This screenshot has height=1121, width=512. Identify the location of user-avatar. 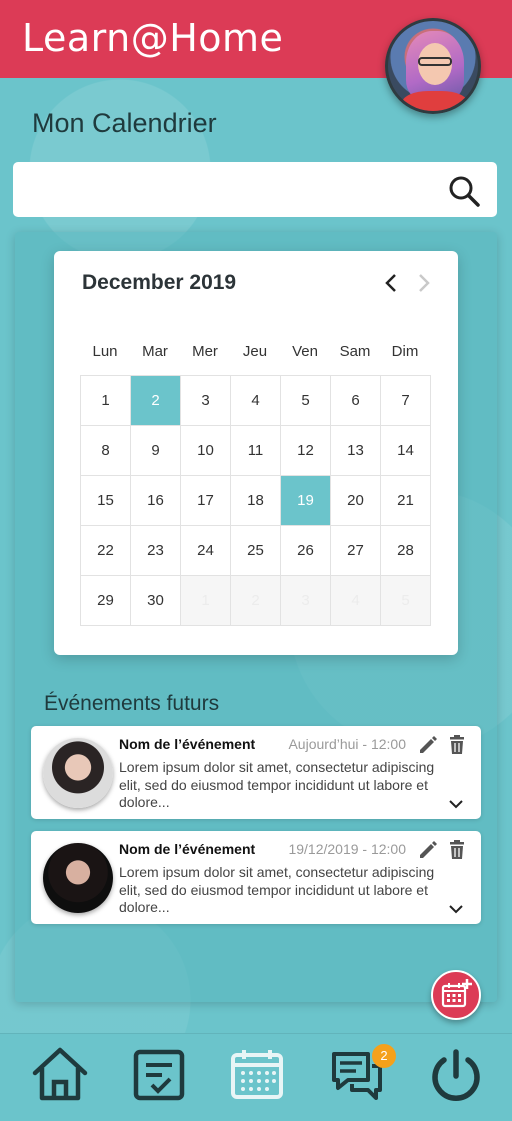
(433, 66).